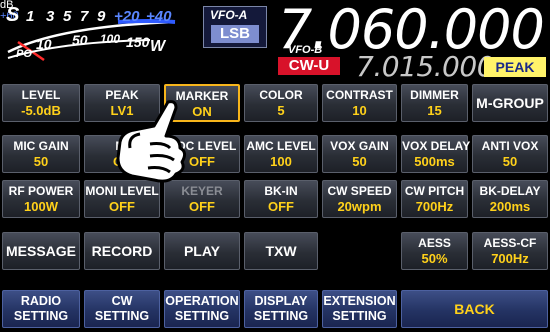 This screenshot has height=332, width=550. I want to click on watt-unit-label: W, so click(158, 46).